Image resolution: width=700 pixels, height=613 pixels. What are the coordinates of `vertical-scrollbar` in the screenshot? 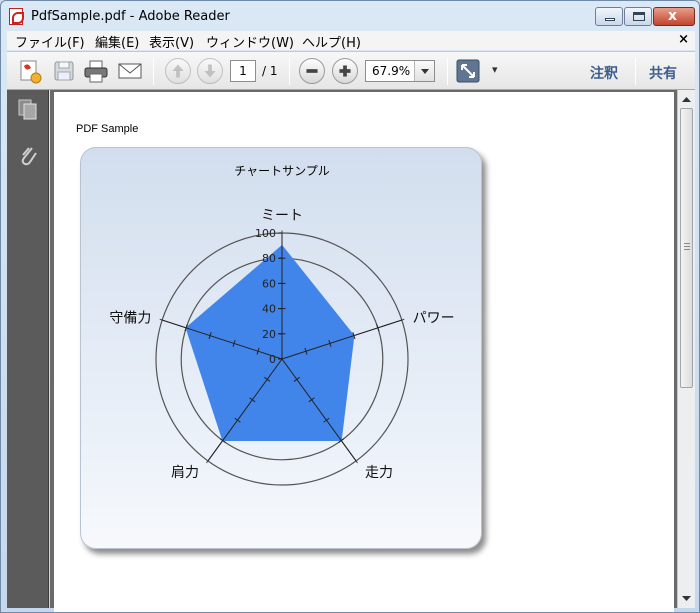 It's located at (686, 349).